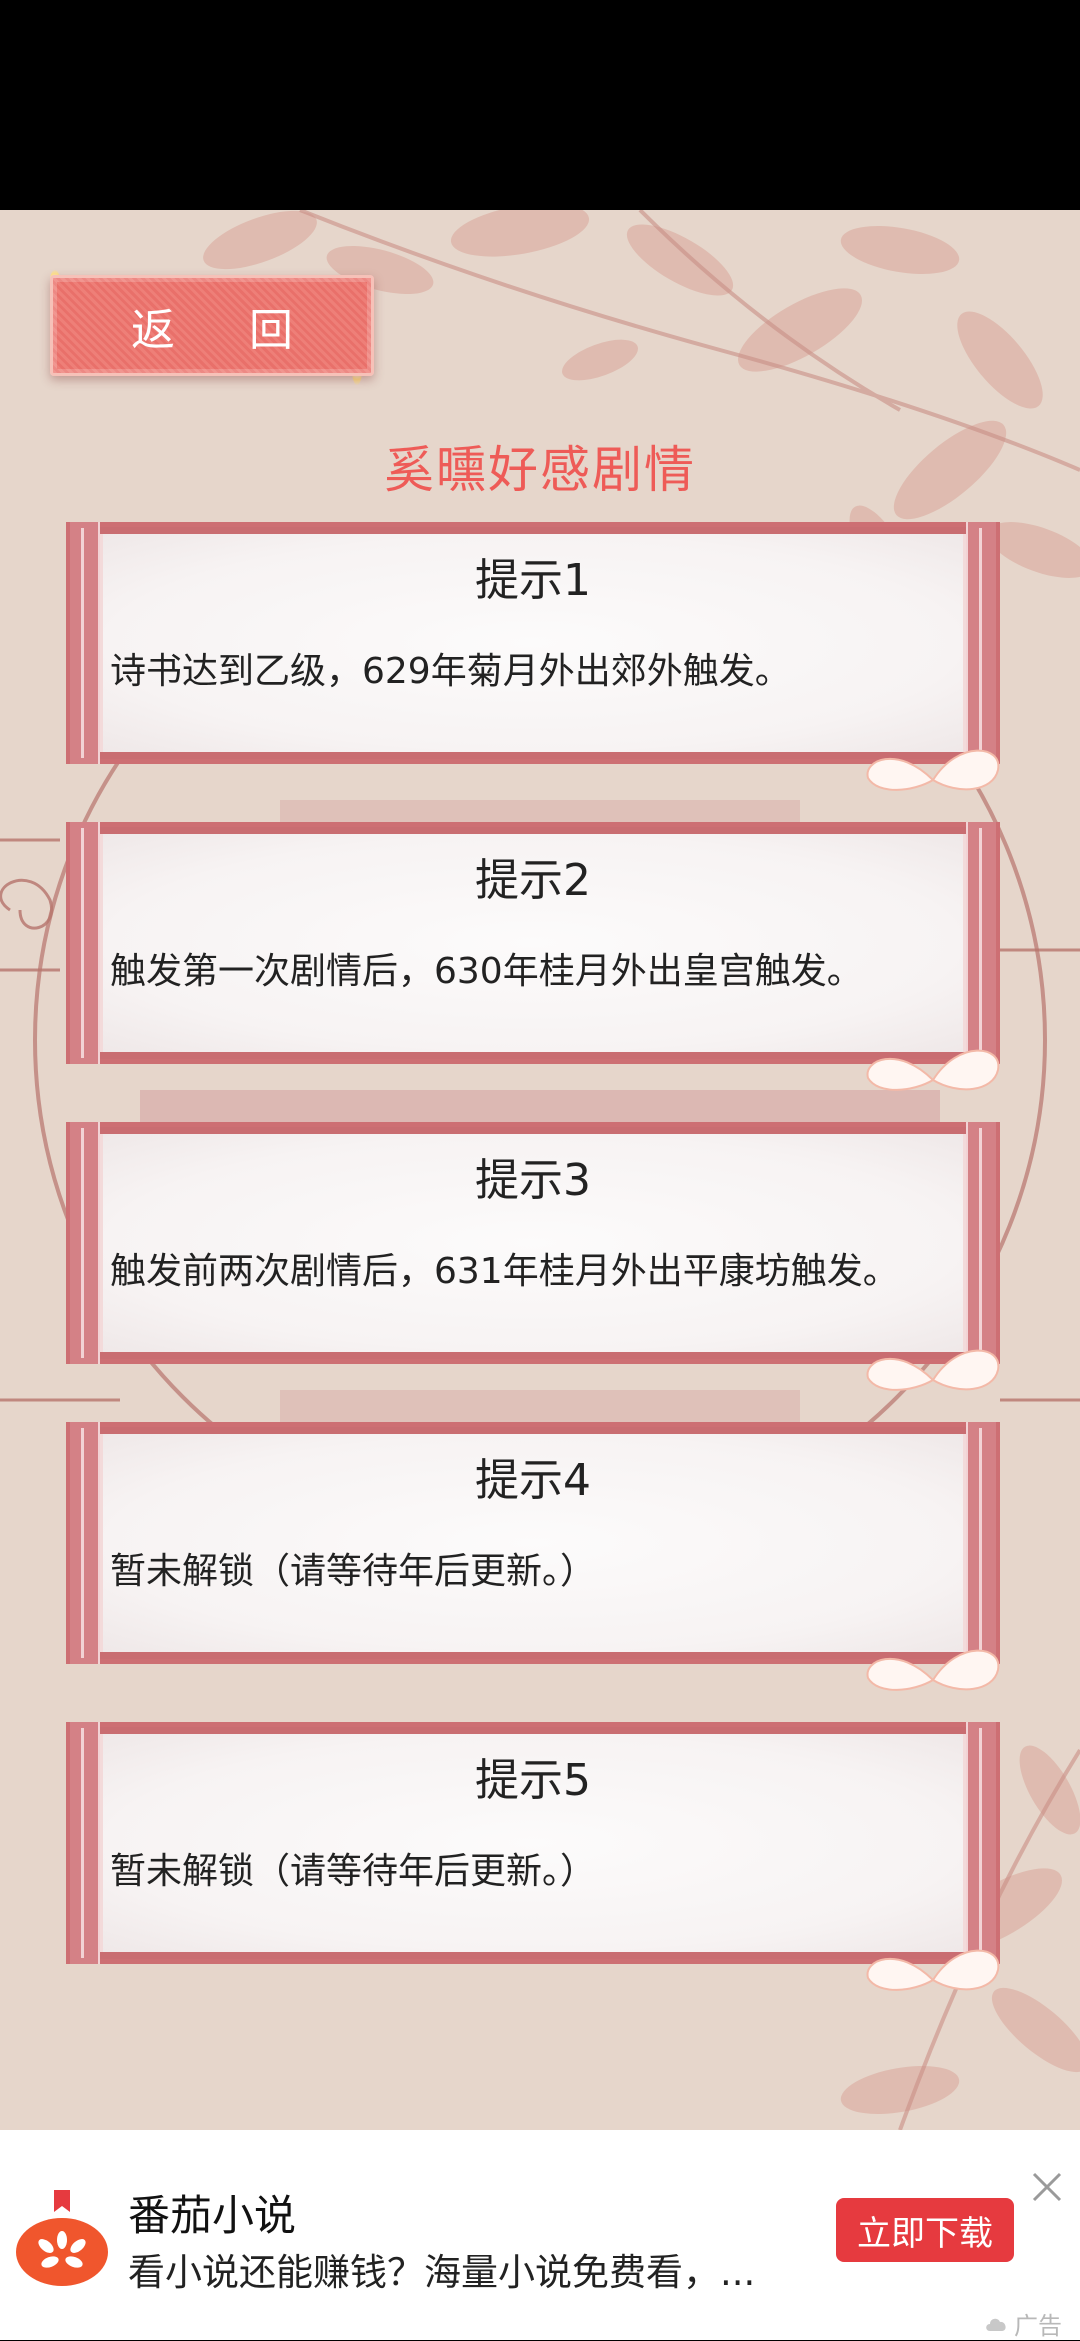 Image resolution: width=1080 pixels, height=2341 pixels. What do you see at coordinates (533, 580) in the screenshot?
I see `hint-title: 提示1` at bounding box center [533, 580].